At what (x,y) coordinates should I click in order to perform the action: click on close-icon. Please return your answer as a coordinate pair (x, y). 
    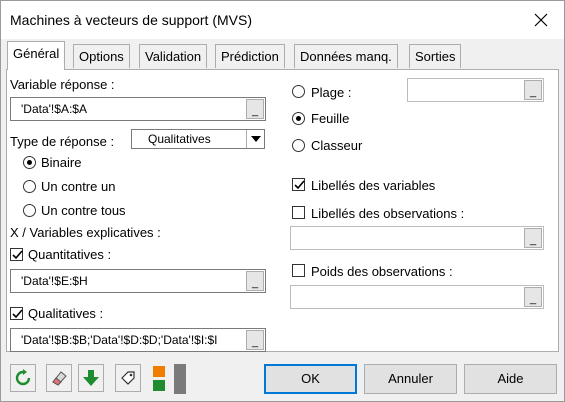
    Looking at the image, I should click on (541, 20).